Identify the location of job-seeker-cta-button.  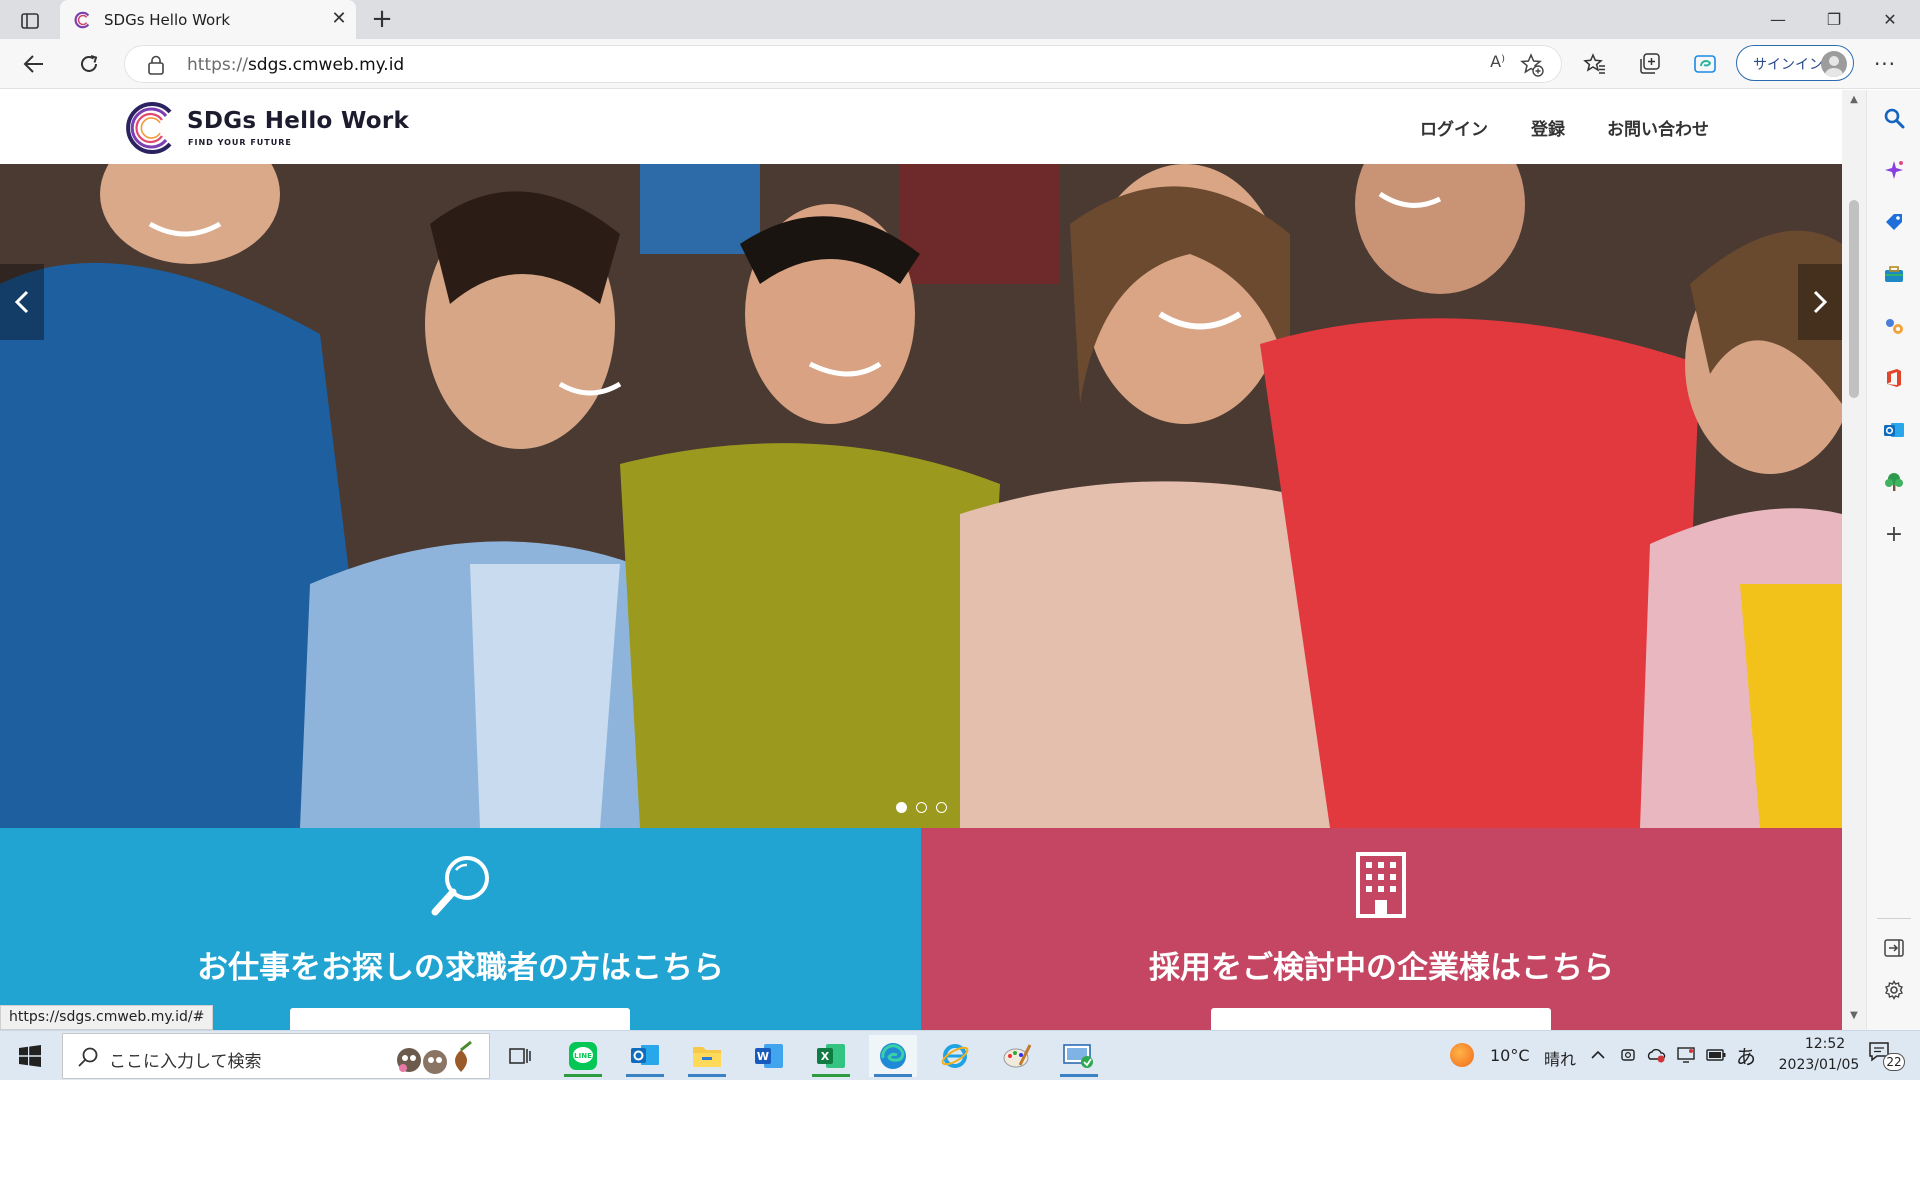
(460, 1019).